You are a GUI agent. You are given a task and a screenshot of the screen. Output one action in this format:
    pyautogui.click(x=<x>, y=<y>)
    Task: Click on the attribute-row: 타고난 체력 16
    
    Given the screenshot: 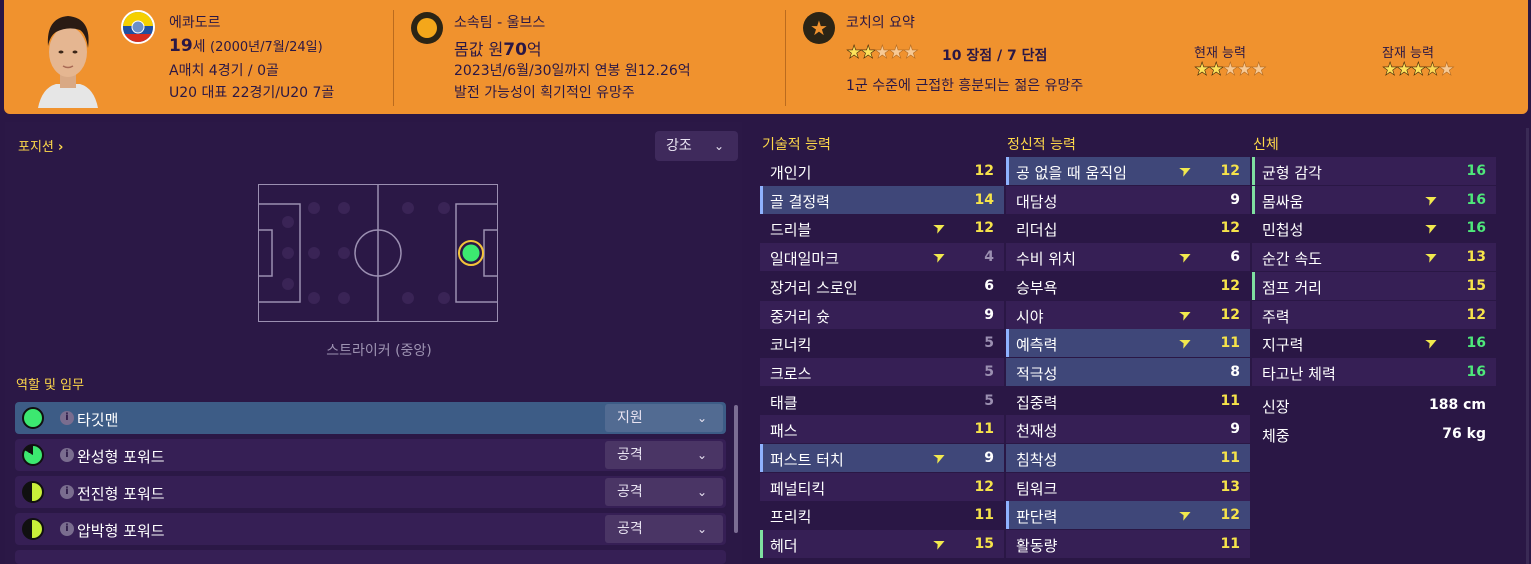 What is the action you would take?
    pyautogui.click(x=1374, y=371)
    